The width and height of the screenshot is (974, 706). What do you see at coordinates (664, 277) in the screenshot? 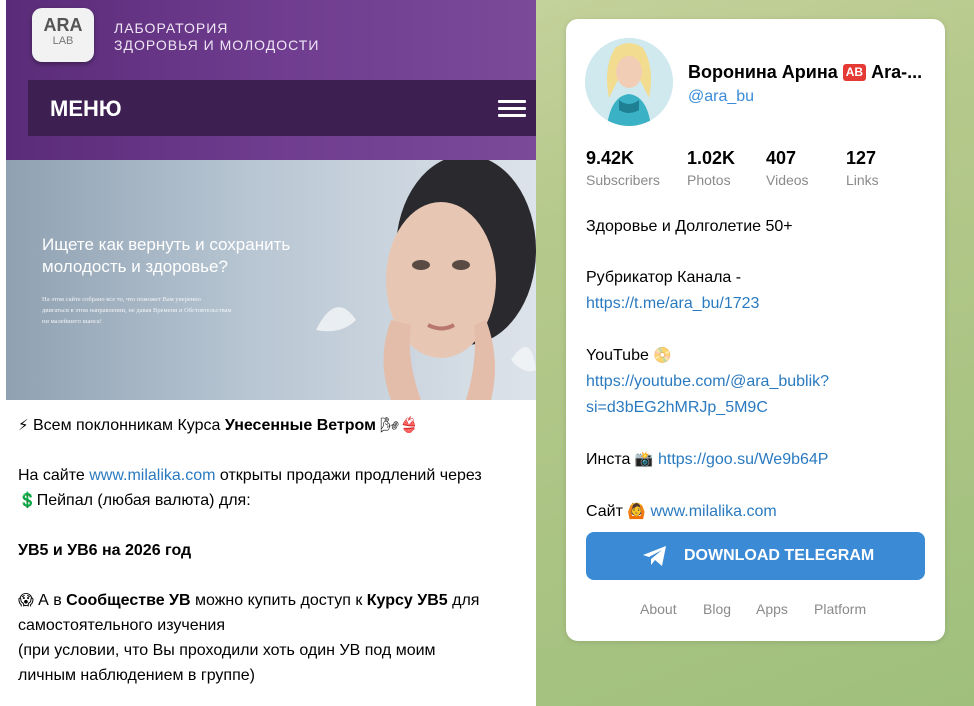
I see `rubric-label: Рубрикатор Канала -` at bounding box center [664, 277].